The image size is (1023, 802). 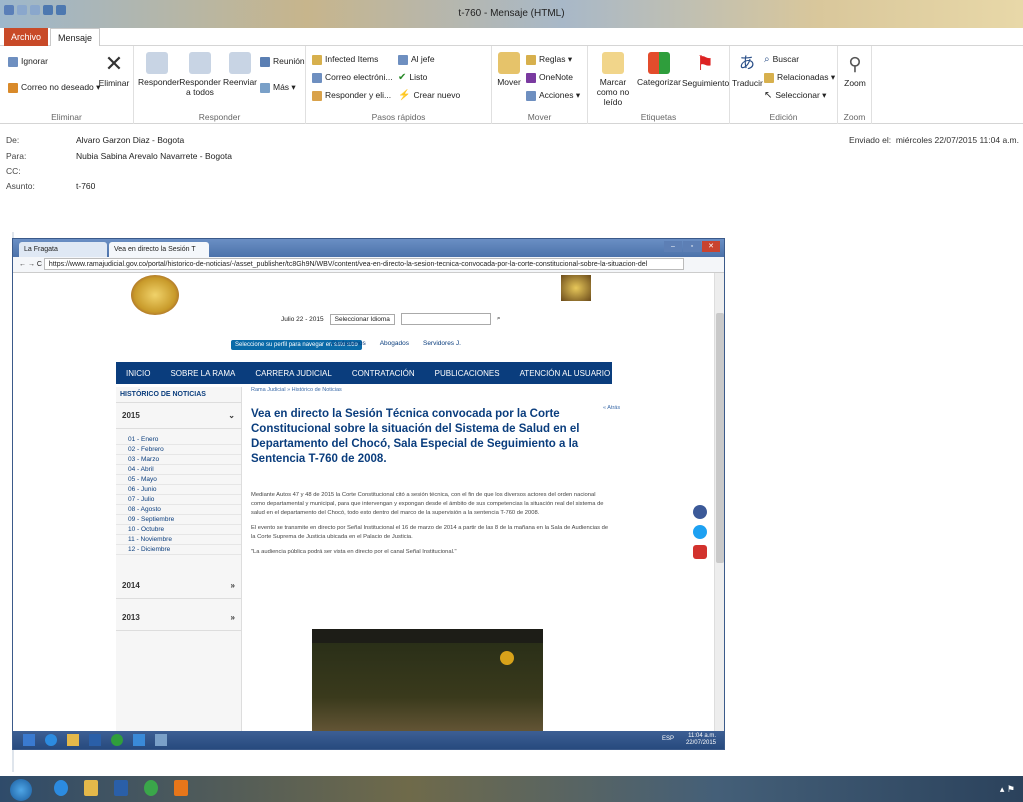 What do you see at coordinates (86, 186) in the screenshot?
I see `subject-value: t-760` at bounding box center [86, 186].